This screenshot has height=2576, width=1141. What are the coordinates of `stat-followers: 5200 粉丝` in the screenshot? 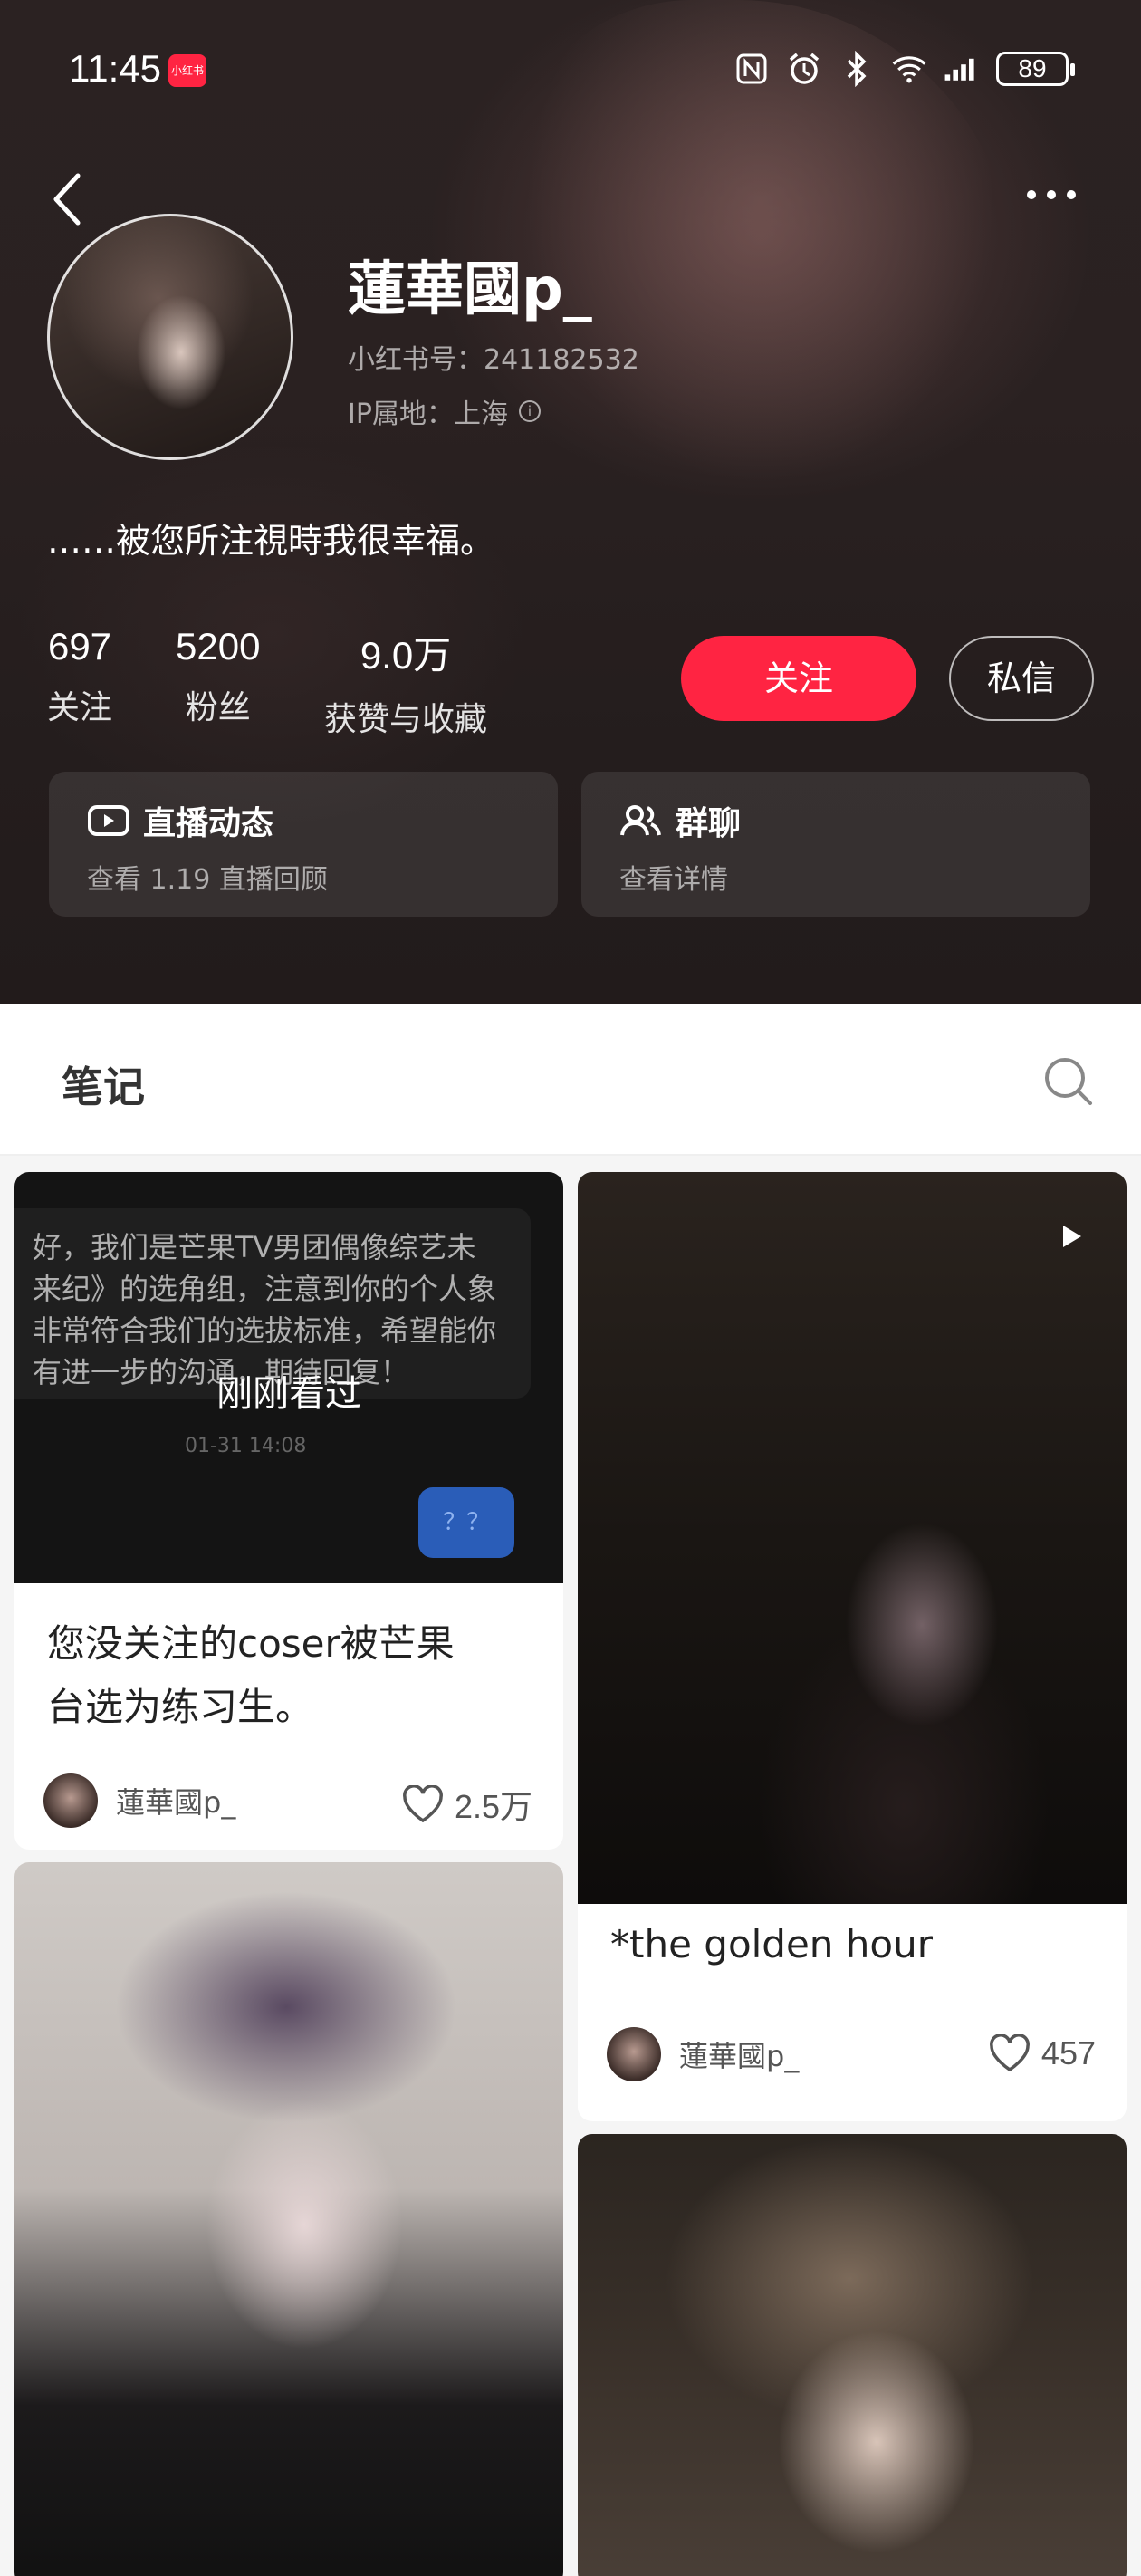 It's located at (218, 676).